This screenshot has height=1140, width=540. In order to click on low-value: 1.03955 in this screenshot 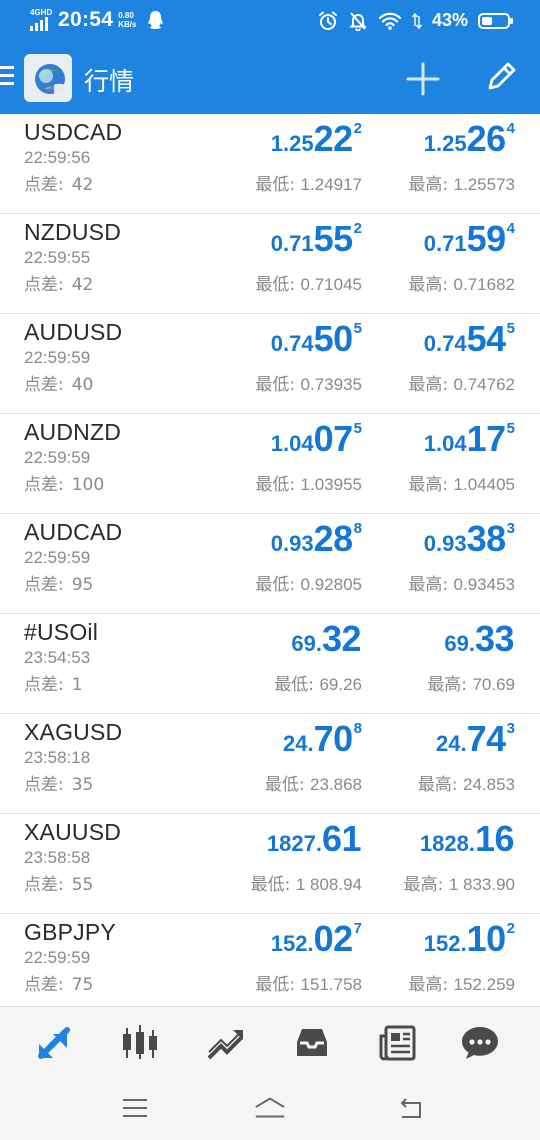, I will do `click(331, 484)`.